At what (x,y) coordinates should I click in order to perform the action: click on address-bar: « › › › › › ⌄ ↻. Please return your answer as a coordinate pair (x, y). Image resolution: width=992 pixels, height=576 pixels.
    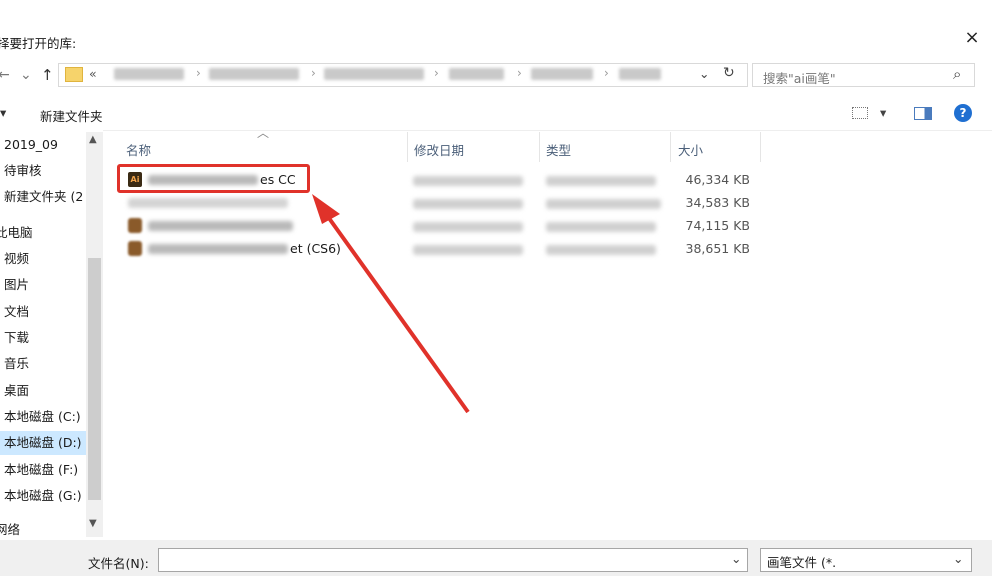
    Looking at the image, I should click on (403, 75).